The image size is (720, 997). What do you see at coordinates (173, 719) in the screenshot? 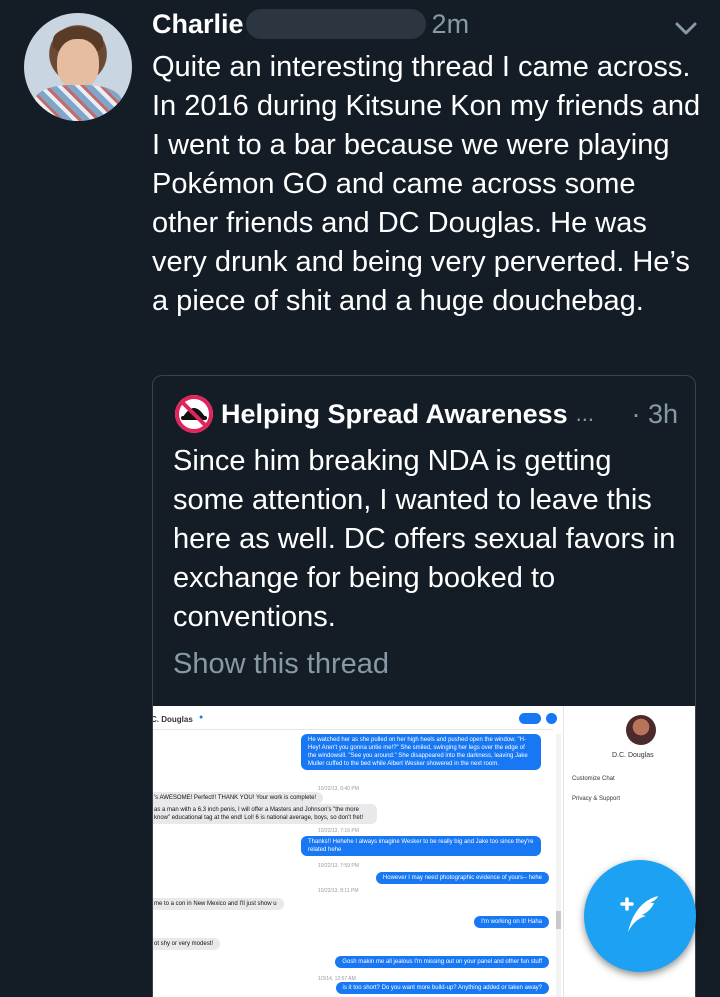
I see `messenger-contact: C. Douglas` at bounding box center [173, 719].